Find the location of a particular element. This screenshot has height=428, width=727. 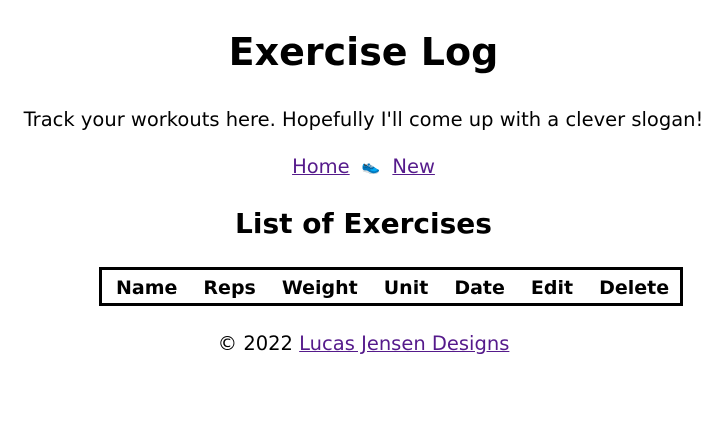

exercise-table-header: Name Reps Weight Unit Date Edit Delete is located at coordinates (391, 286).